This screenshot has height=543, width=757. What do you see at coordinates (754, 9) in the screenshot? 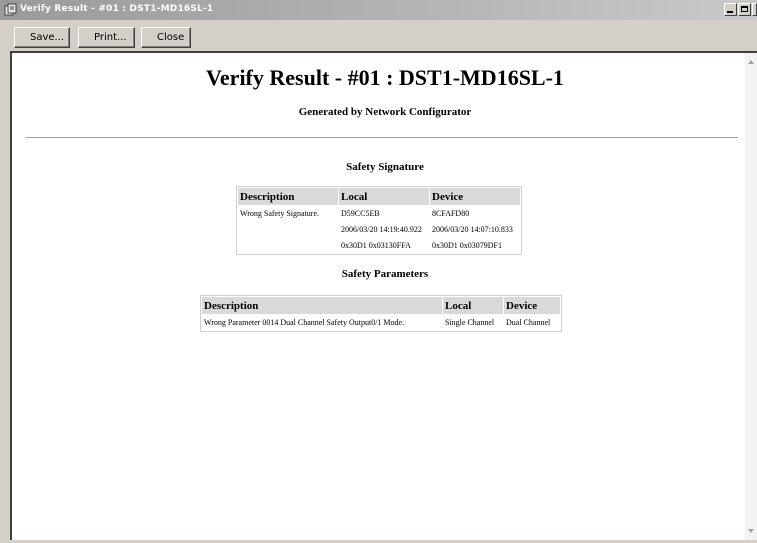
I see `close-window-button` at bounding box center [754, 9].